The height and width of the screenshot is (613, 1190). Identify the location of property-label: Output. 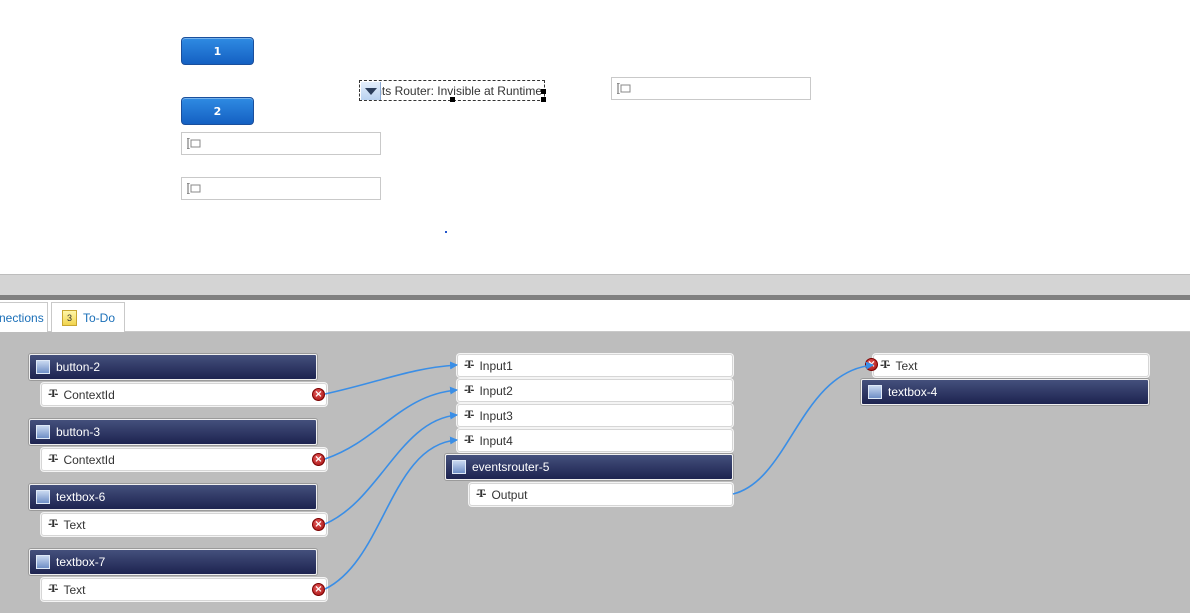
(509, 494).